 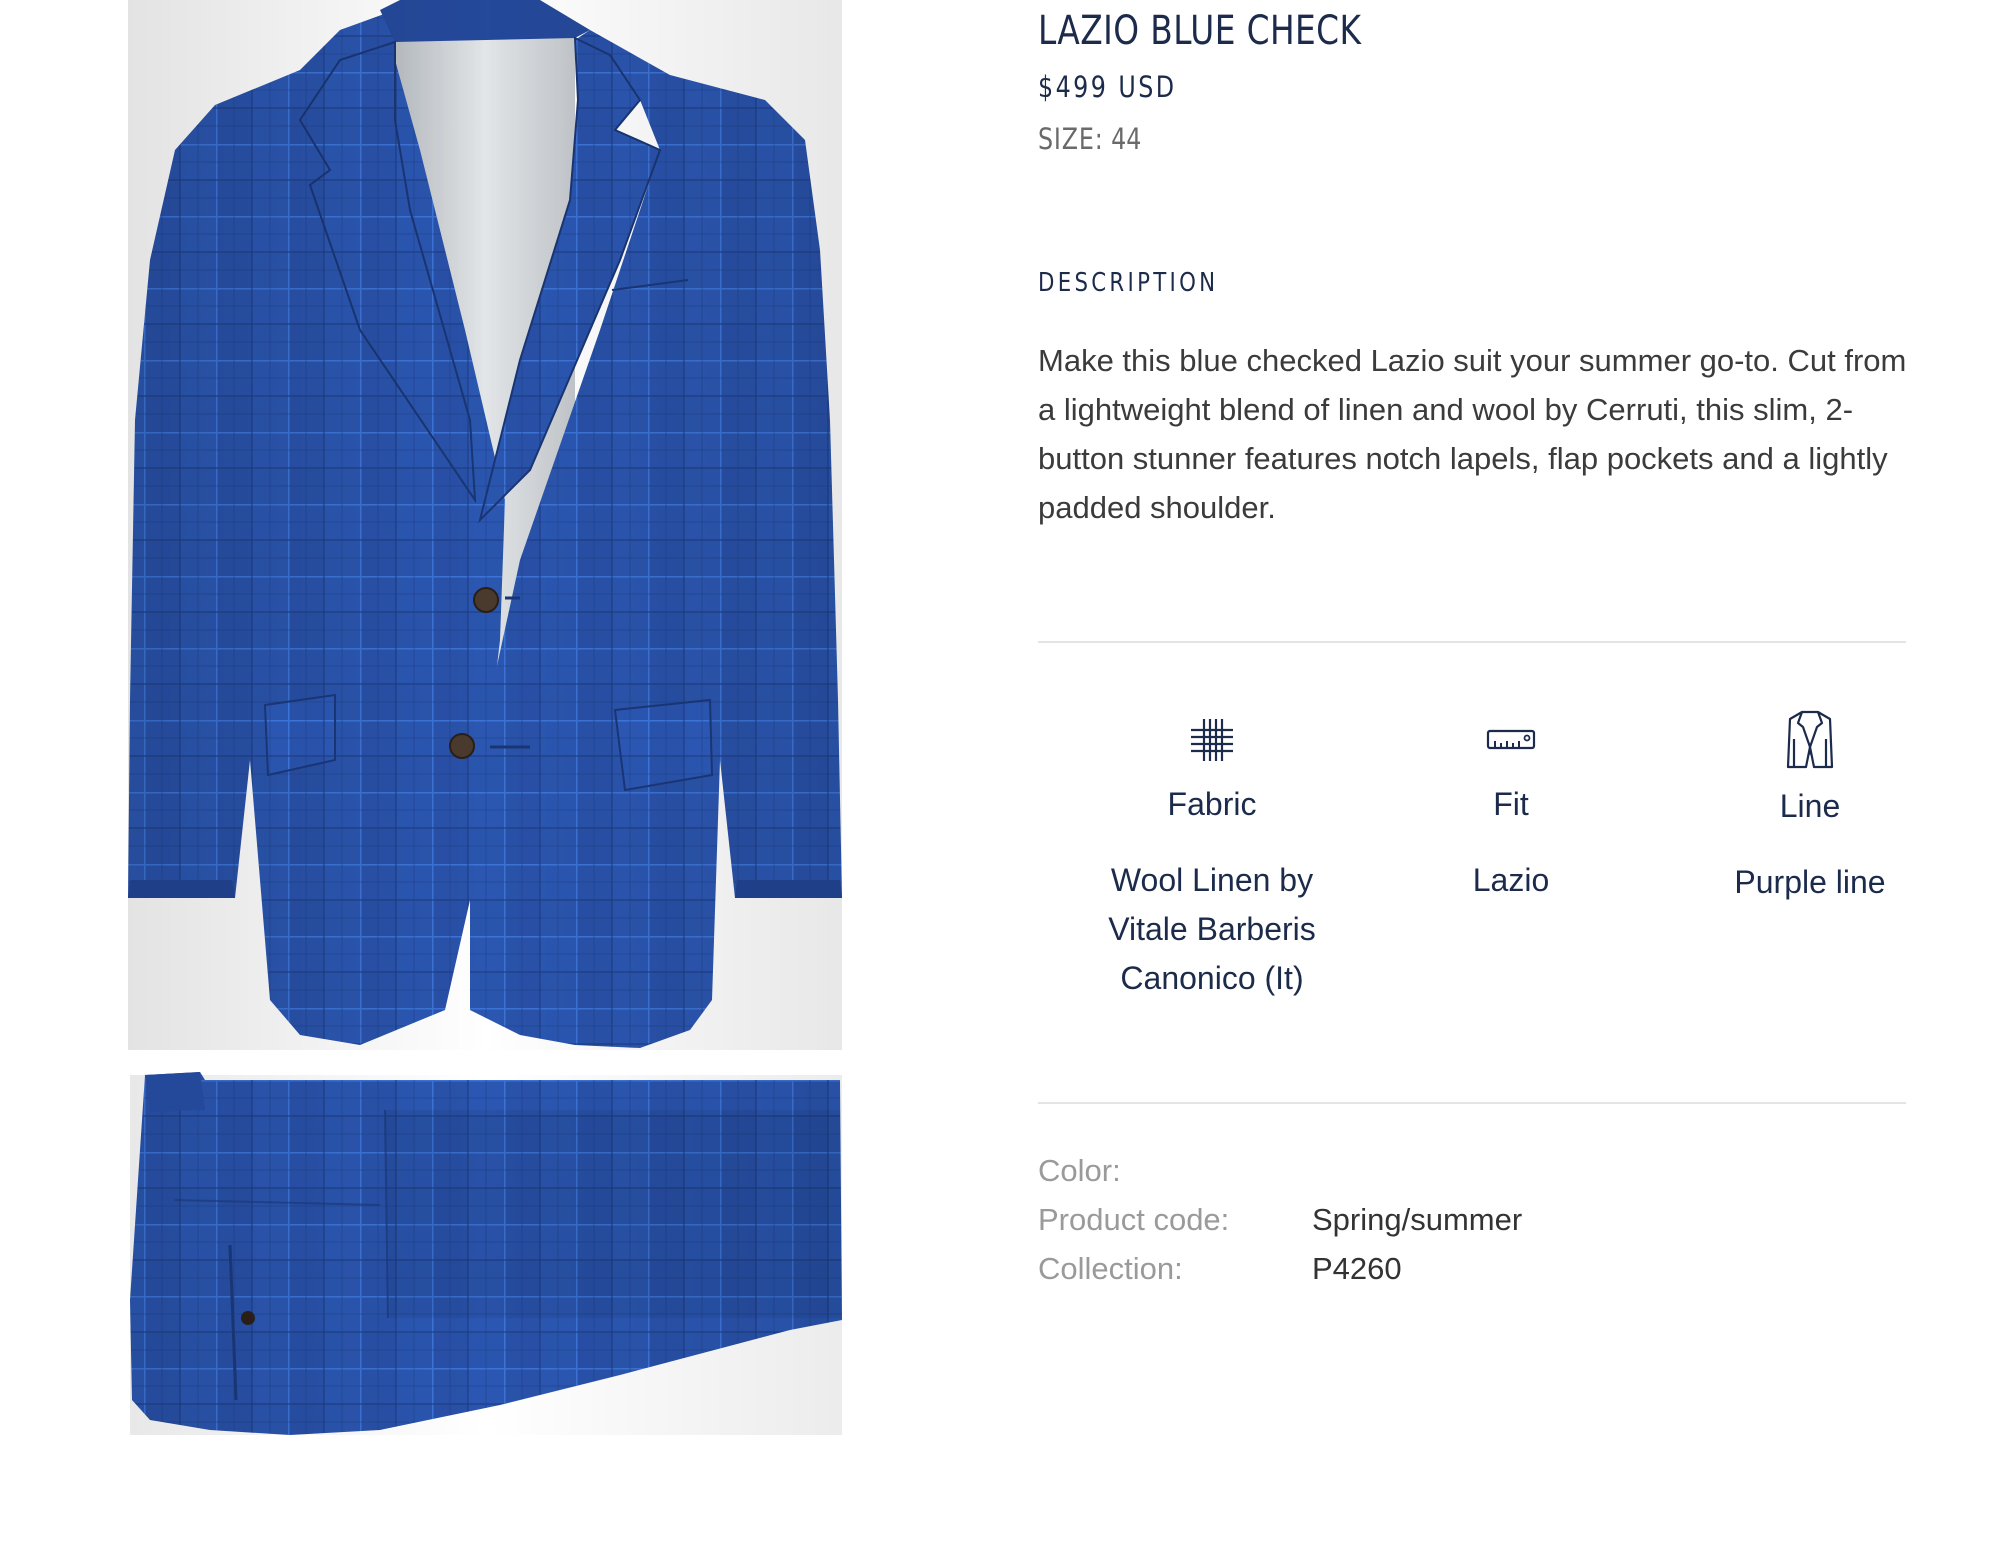 I want to click on spec-row-color: Color:, so click(x=1280, y=1170).